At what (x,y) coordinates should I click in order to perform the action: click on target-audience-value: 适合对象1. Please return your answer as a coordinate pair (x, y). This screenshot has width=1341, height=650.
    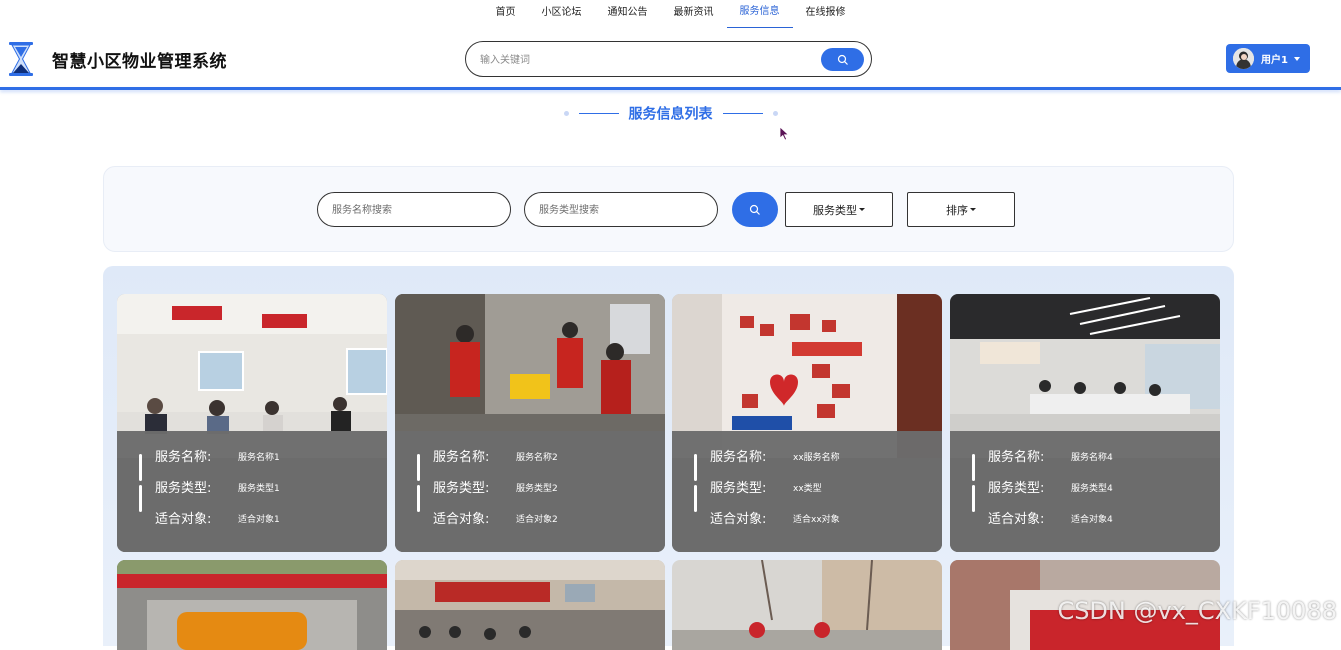
    Looking at the image, I should click on (259, 520).